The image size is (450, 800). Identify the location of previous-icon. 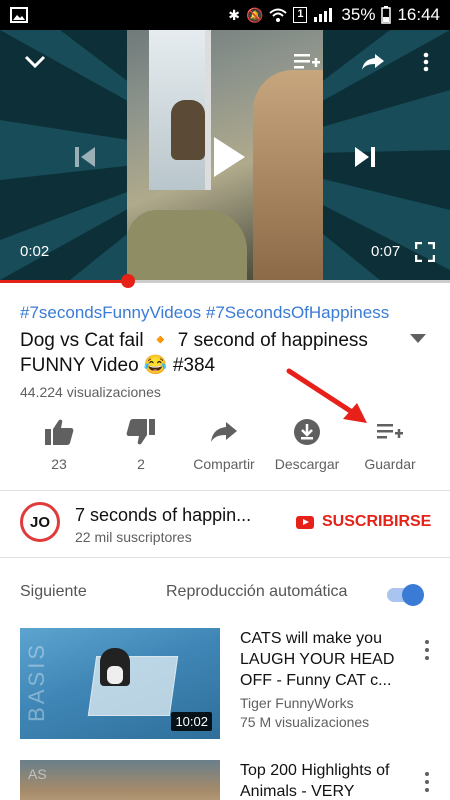
(85, 157).